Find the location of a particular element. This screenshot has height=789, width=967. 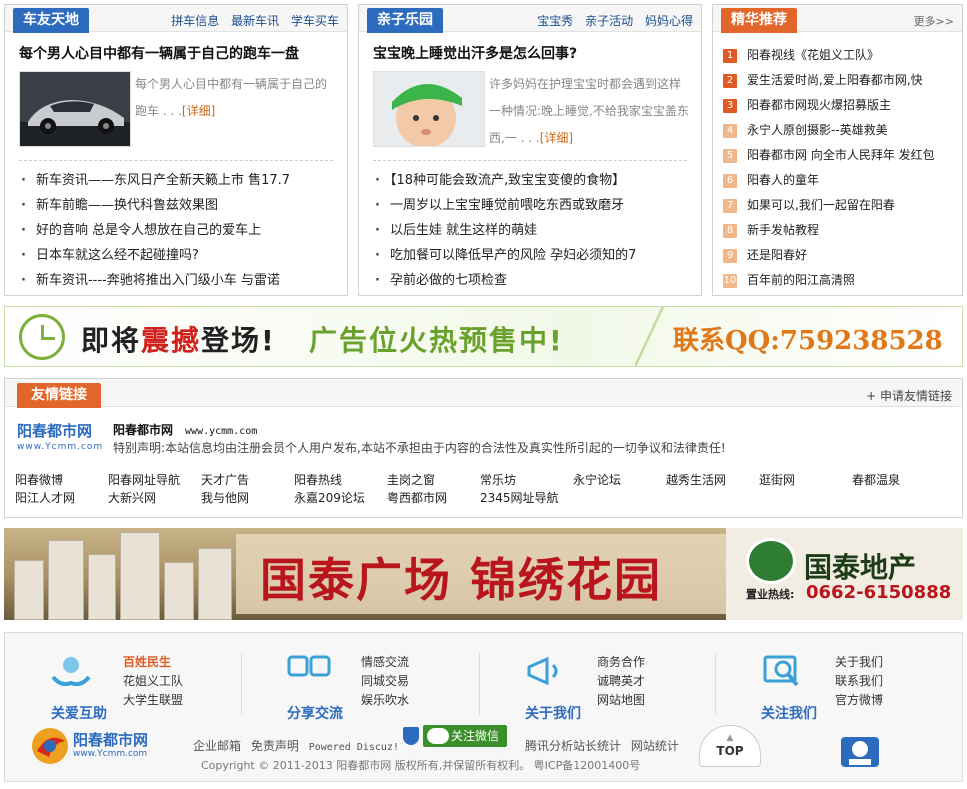

ad-hotline-number: 0662-6150888 is located at coordinates (879, 592).